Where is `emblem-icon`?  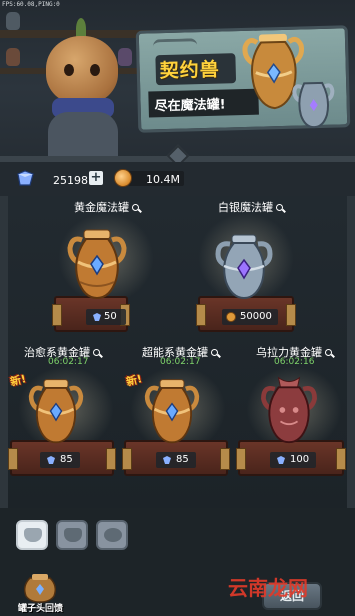 emblem-icon is located at coordinates (113, 535).